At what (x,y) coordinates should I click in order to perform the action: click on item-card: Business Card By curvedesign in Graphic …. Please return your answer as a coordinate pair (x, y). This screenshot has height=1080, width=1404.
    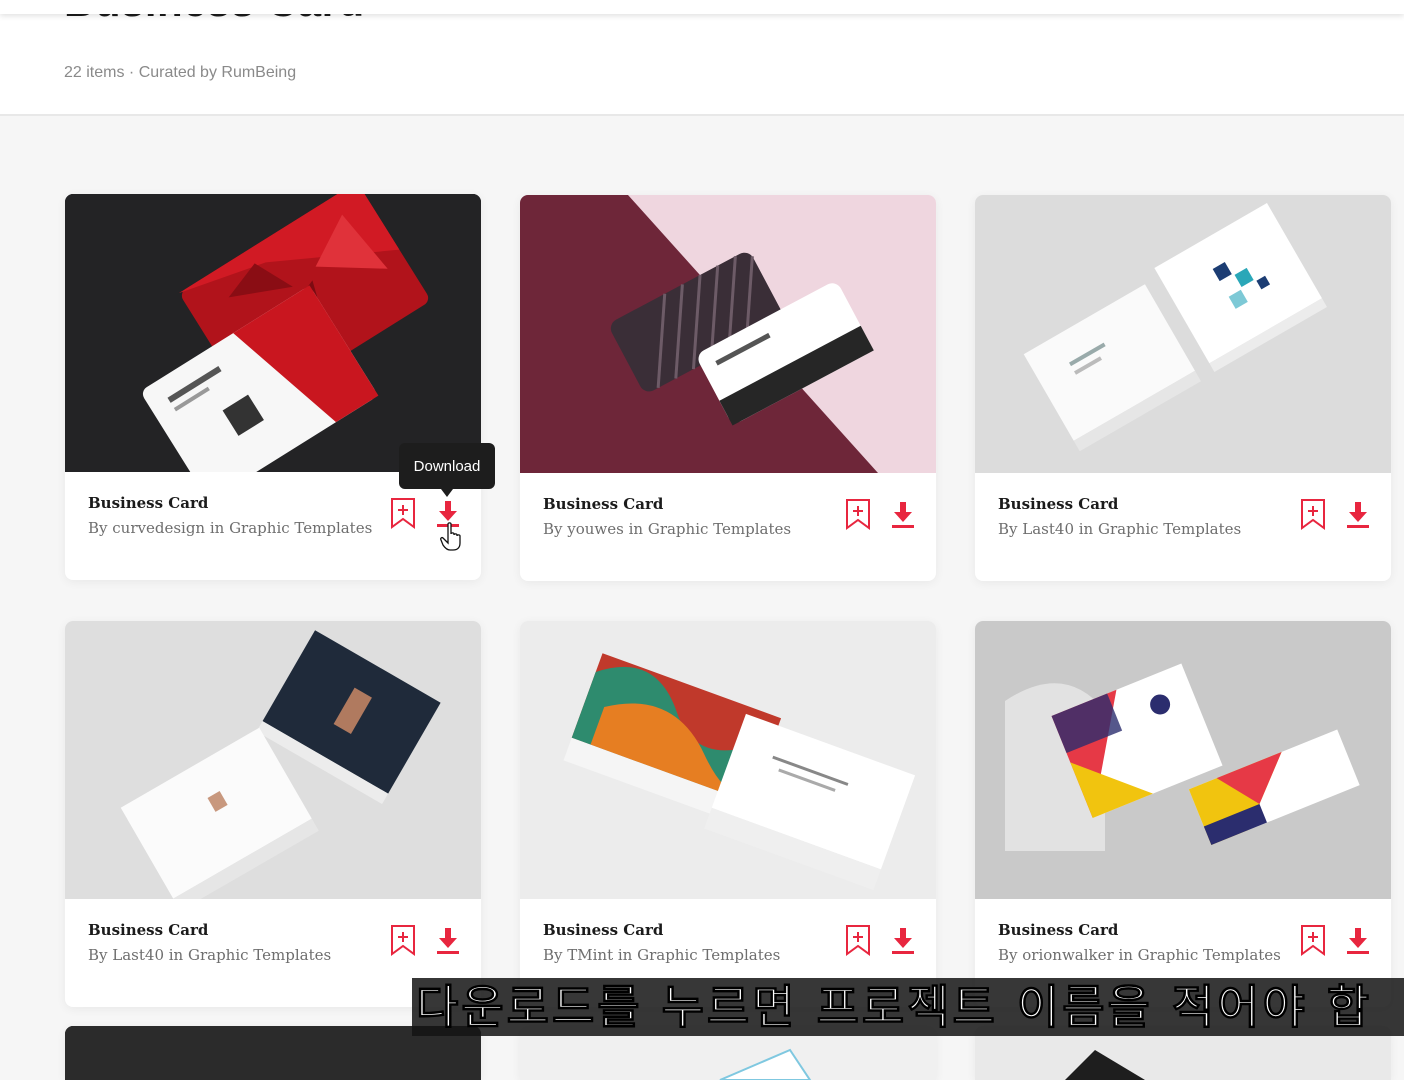
    Looking at the image, I should click on (273, 387).